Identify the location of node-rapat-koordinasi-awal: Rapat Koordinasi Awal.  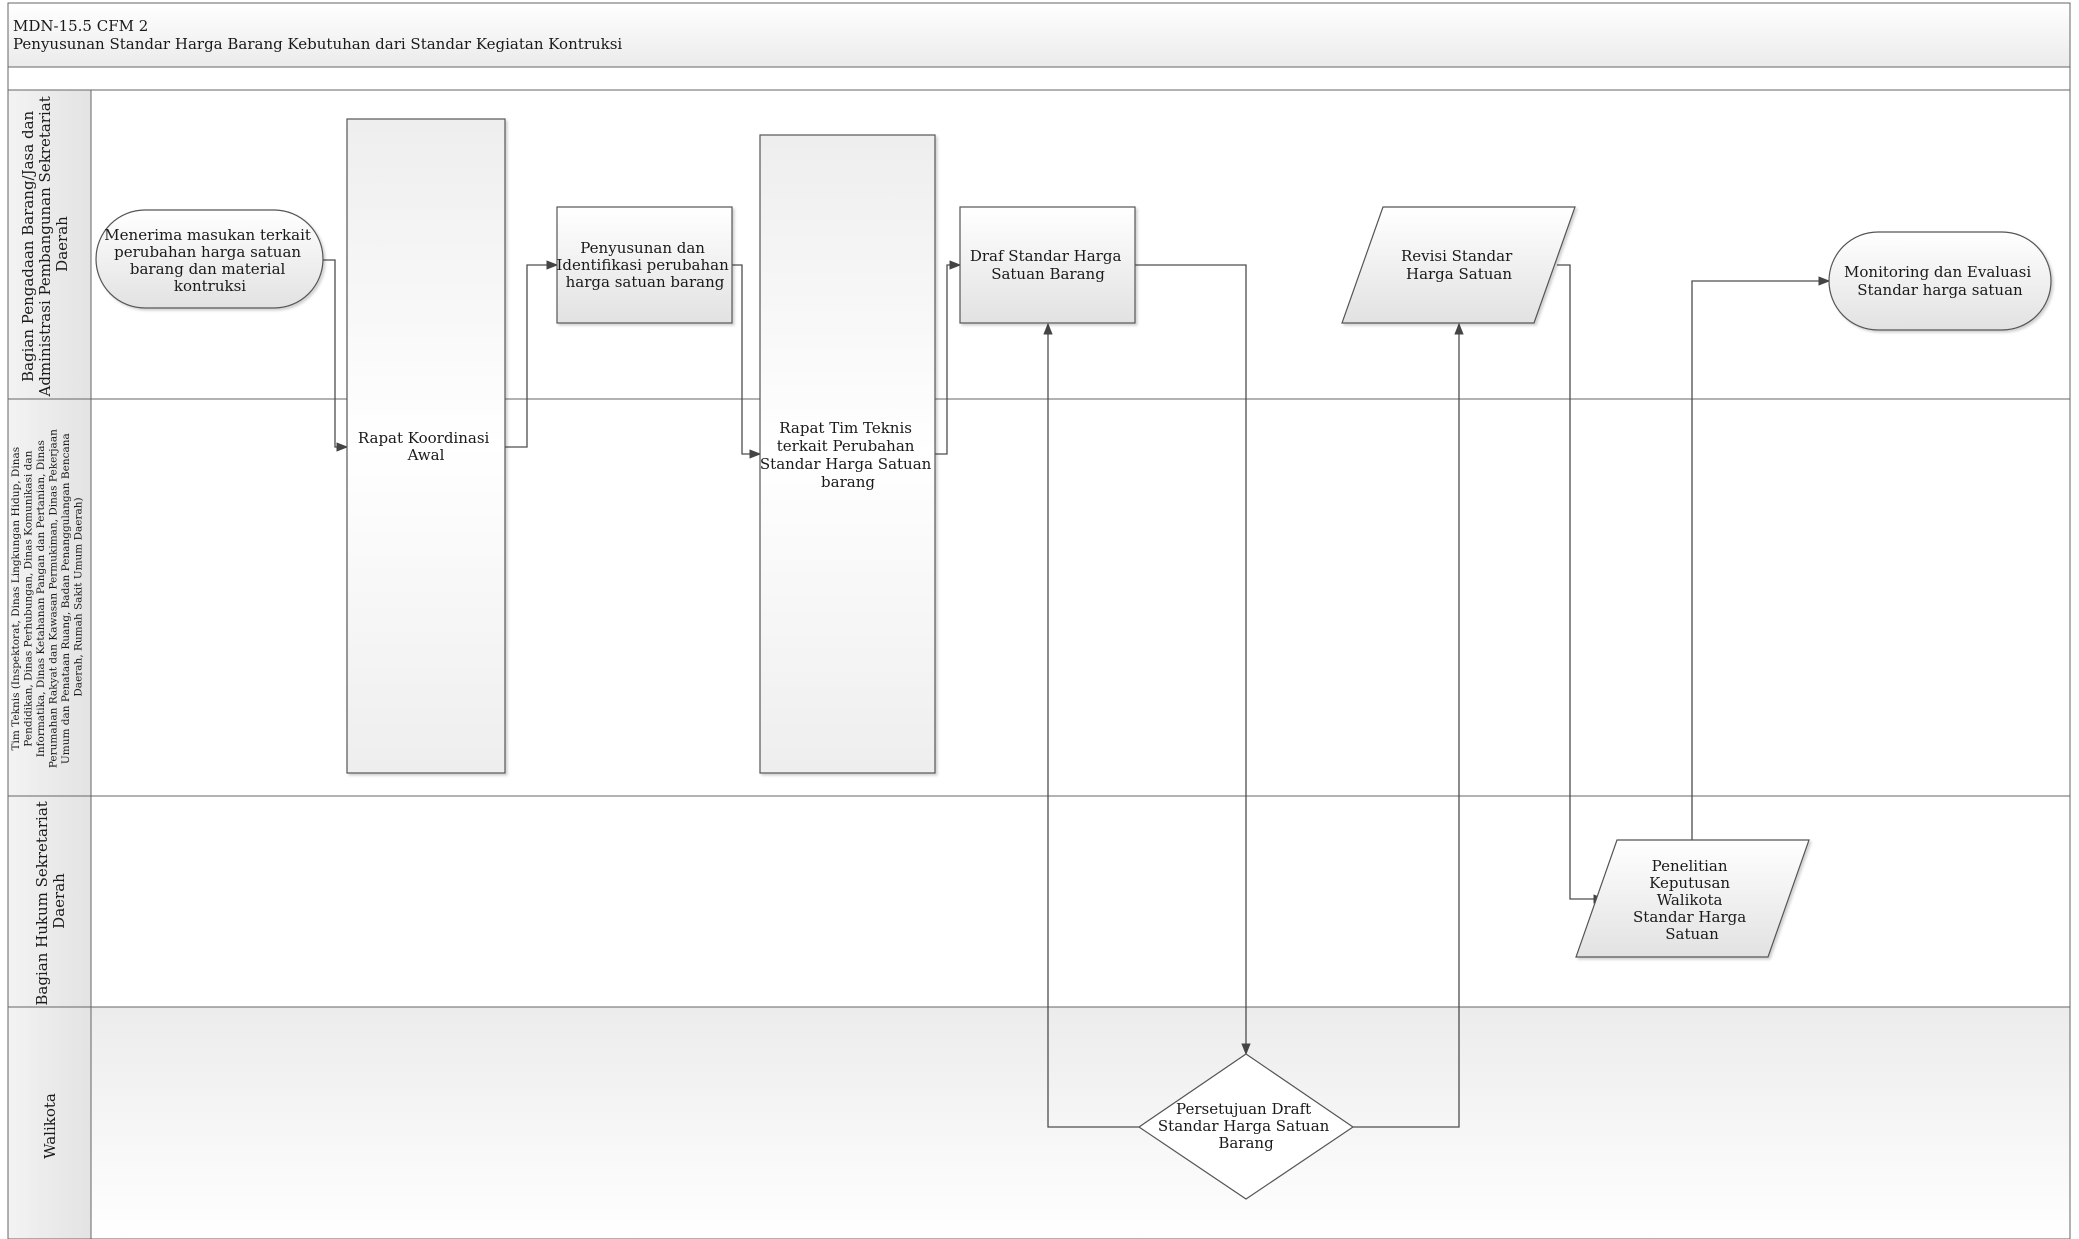
(426, 446).